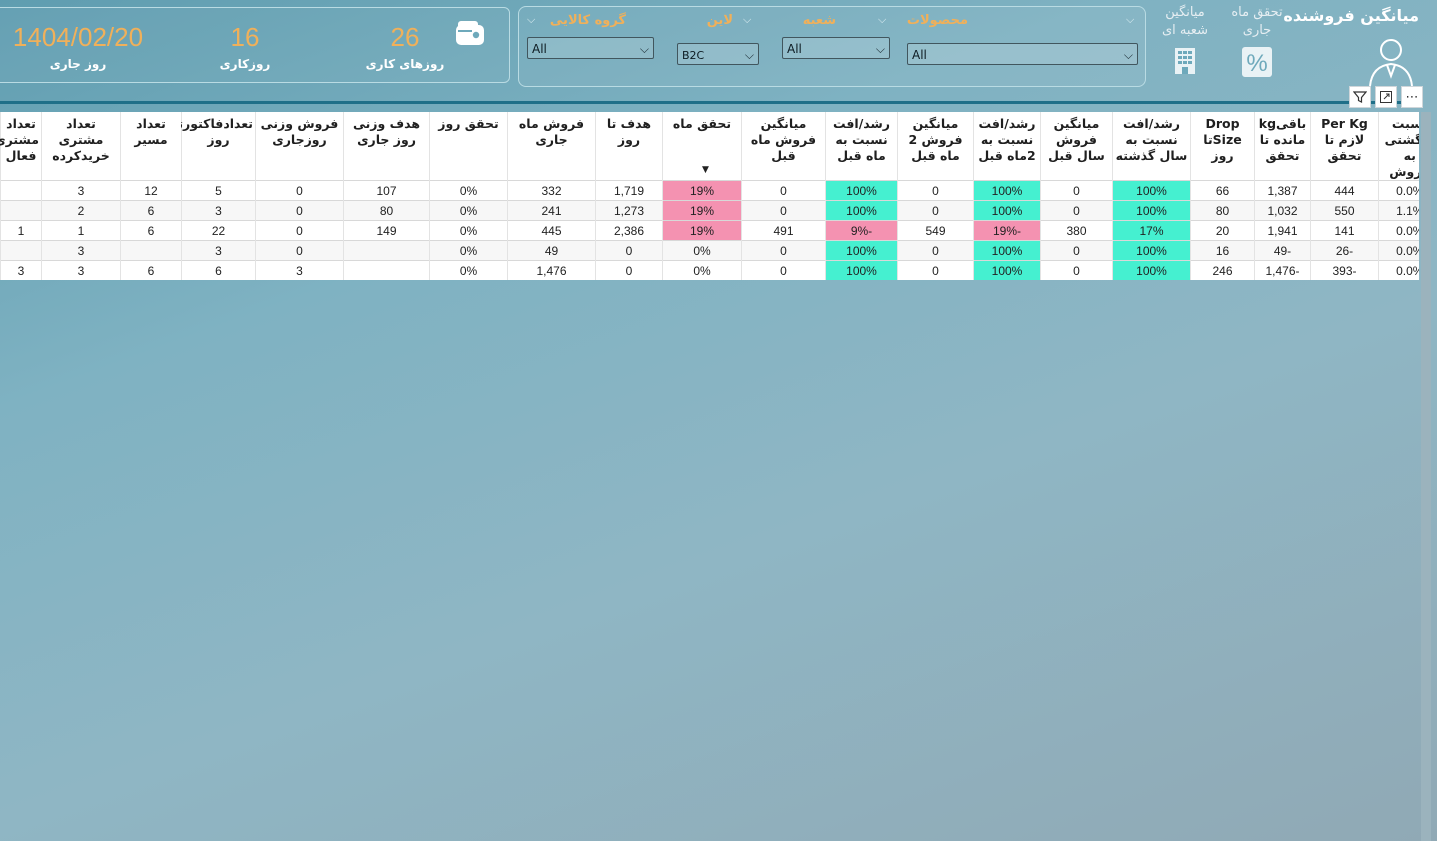 The width and height of the screenshot is (1437, 841). Describe the element at coordinates (783, 230) in the screenshot. I see `table-cell: 491` at that location.